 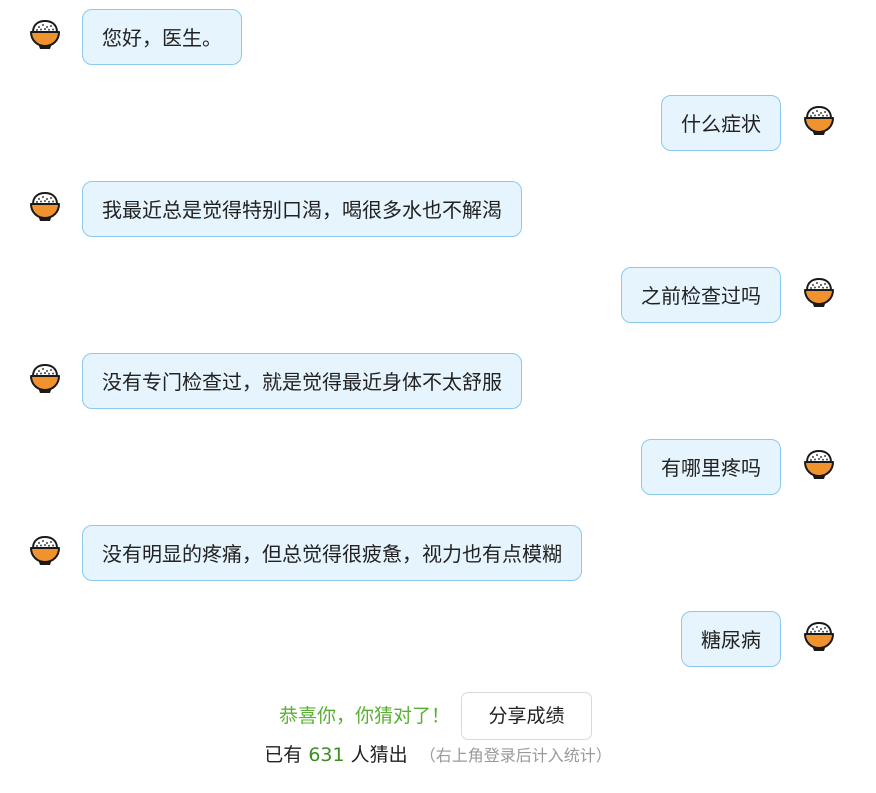 I want to click on guess-stats: 已有 631 人猜出 （右上角登录后计入统计）, so click(x=438, y=755).